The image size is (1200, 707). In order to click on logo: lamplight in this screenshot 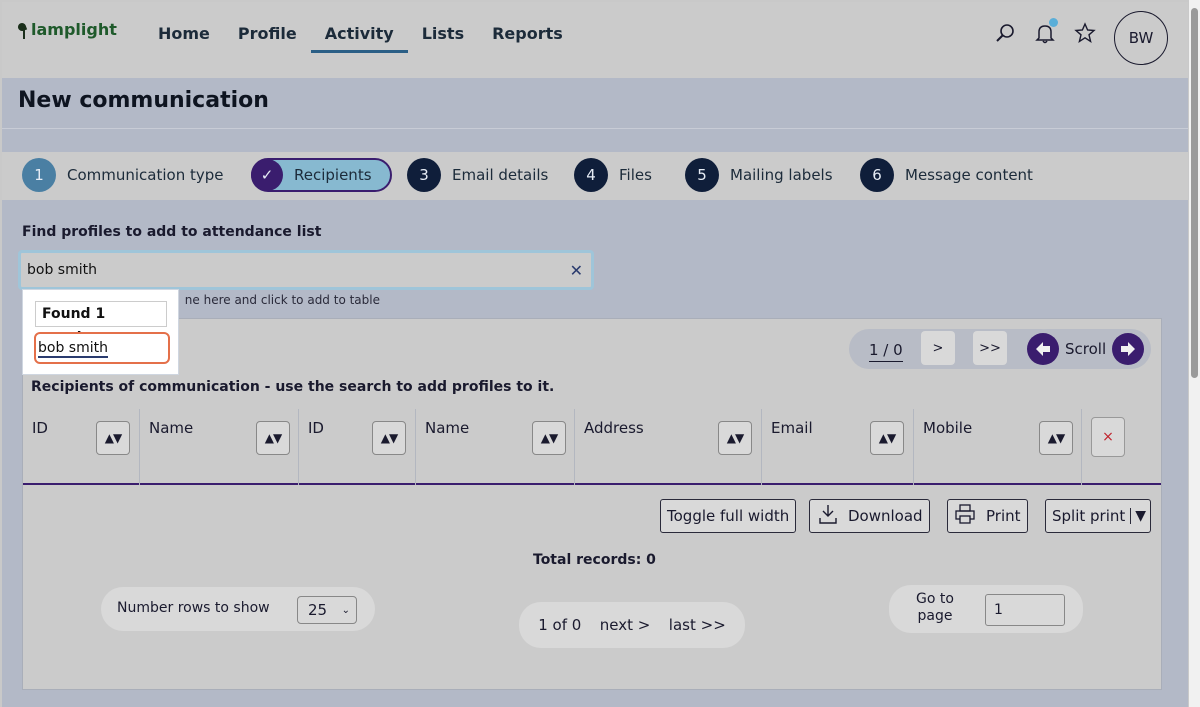, I will do `click(67, 29)`.